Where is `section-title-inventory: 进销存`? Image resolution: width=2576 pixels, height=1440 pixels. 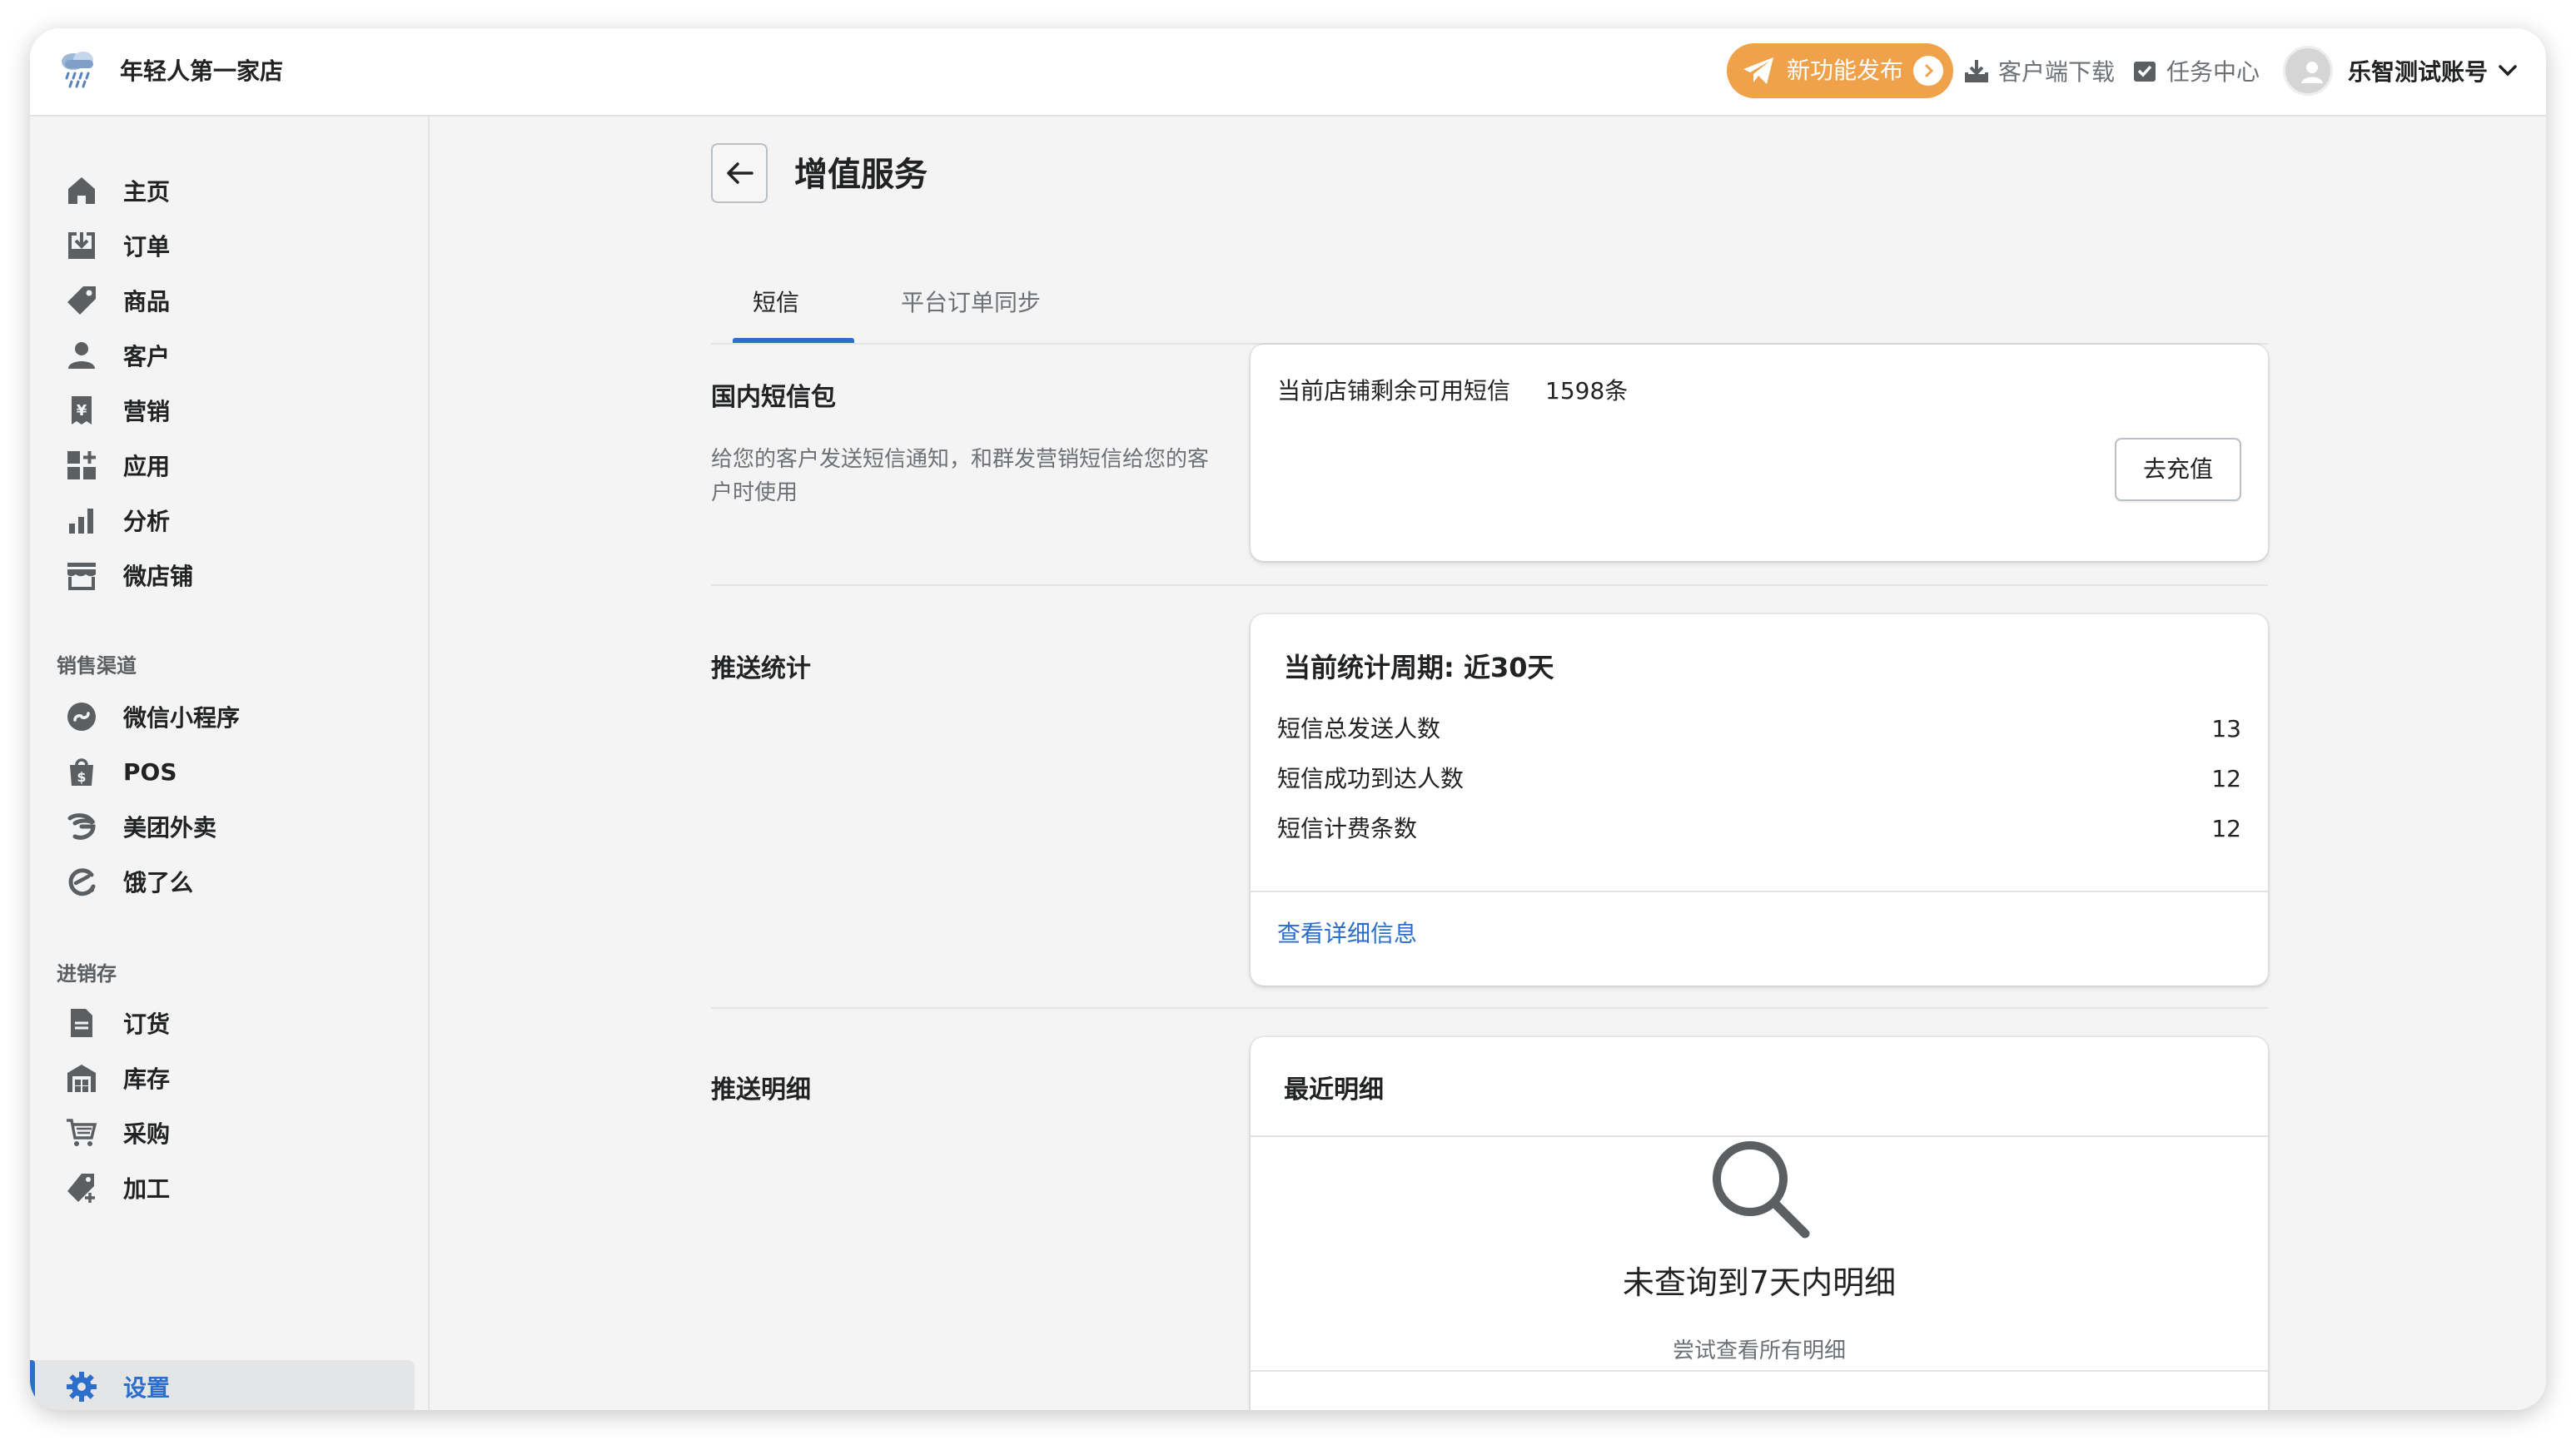
section-title-inventory: 进销存 is located at coordinates (87, 974).